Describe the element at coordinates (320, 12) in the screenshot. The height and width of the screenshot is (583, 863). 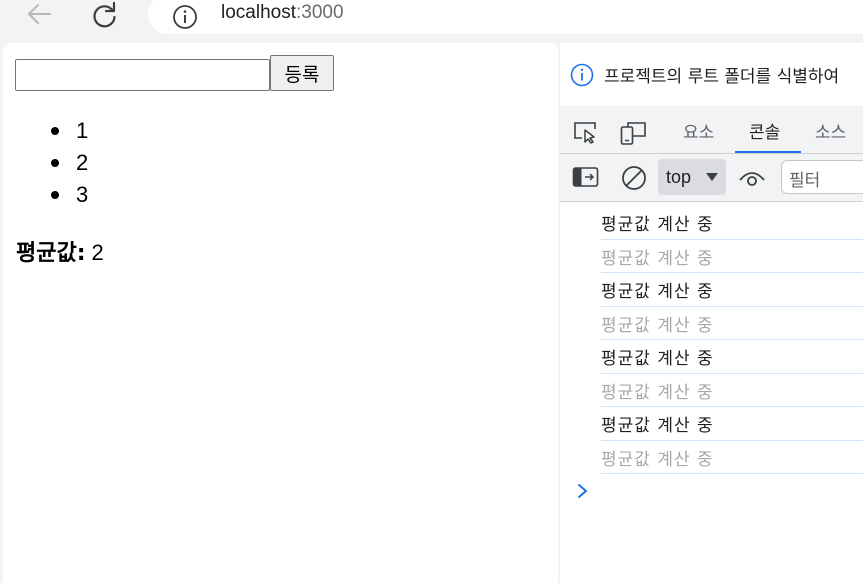
I see `url-port: :3000` at that location.